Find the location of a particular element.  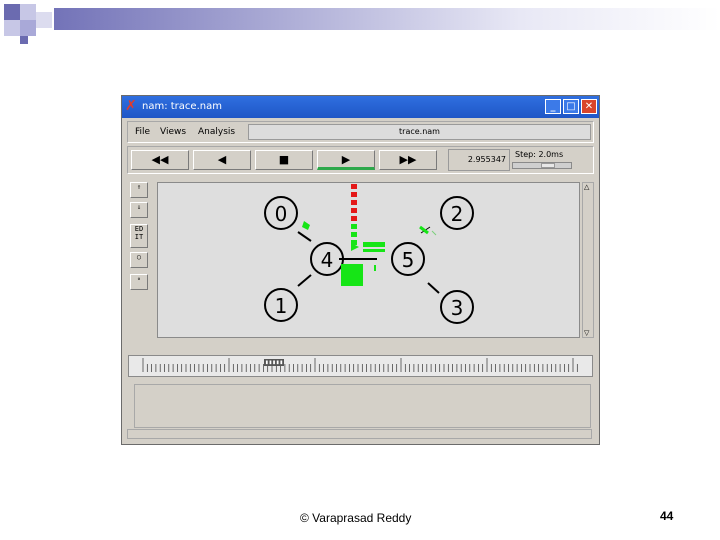

node-0: 0 is located at coordinates (281, 213).